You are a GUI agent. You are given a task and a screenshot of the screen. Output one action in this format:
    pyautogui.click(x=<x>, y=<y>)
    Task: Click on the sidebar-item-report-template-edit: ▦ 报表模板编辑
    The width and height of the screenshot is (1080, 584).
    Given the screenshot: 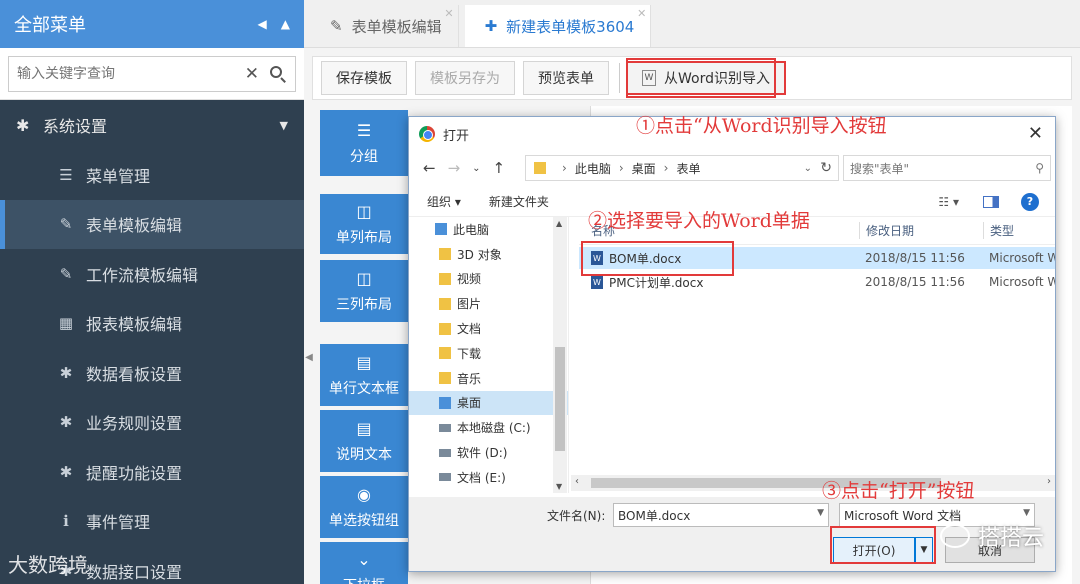 What is the action you would take?
    pyautogui.click(x=152, y=324)
    